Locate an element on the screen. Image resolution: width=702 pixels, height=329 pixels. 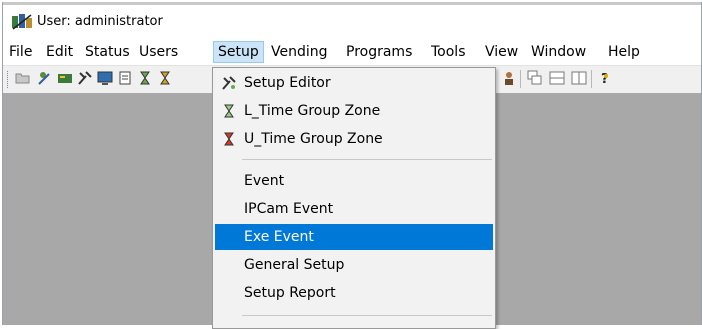
menu-item-setup-report: Setup Report is located at coordinates (354, 293).